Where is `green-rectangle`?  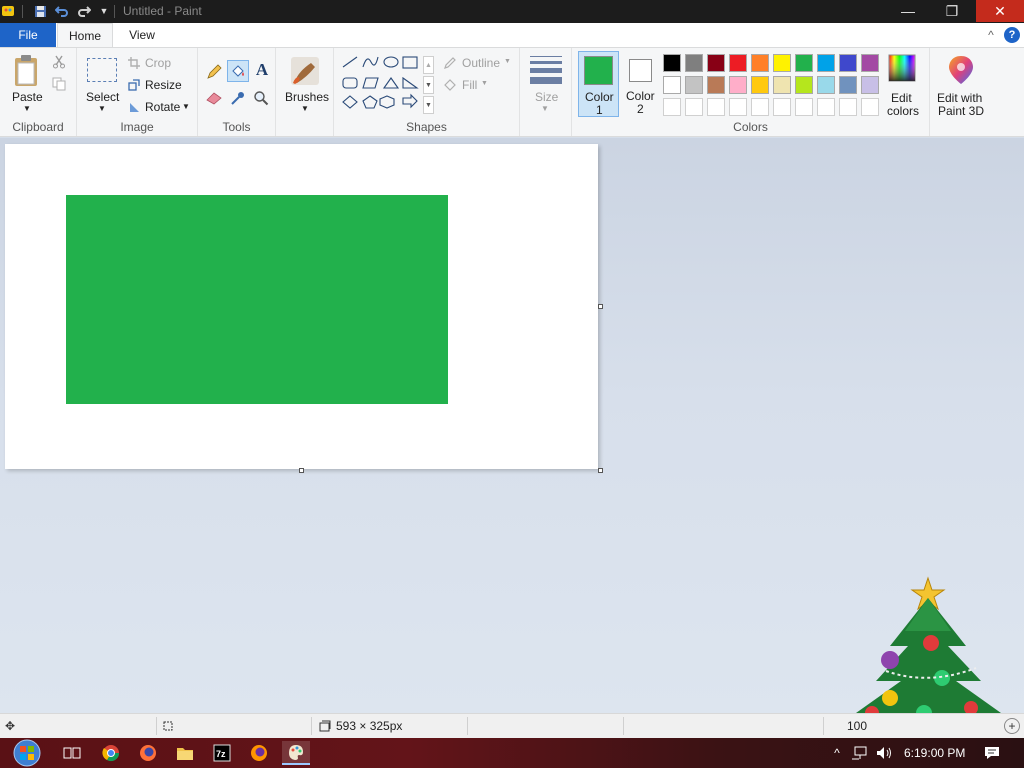
green-rectangle is located at coordinates (257, 299).